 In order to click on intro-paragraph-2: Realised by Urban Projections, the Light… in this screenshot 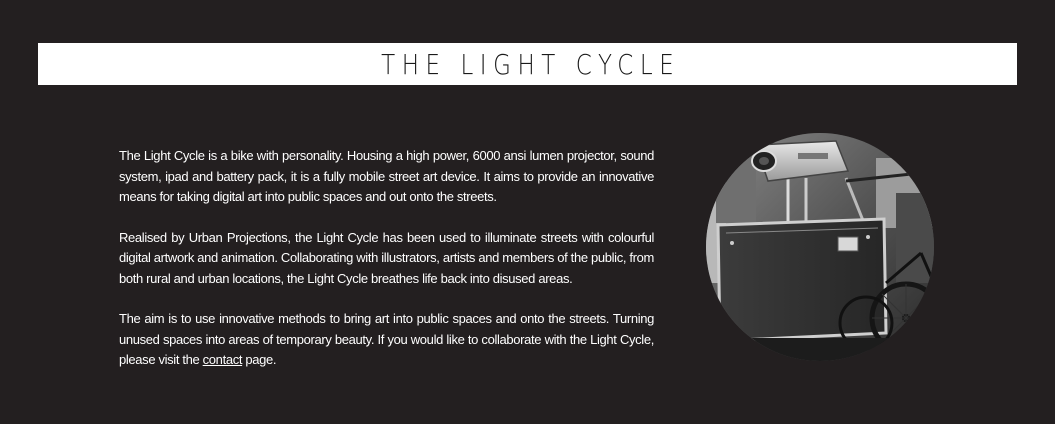, I will do `click(386, 257)`.